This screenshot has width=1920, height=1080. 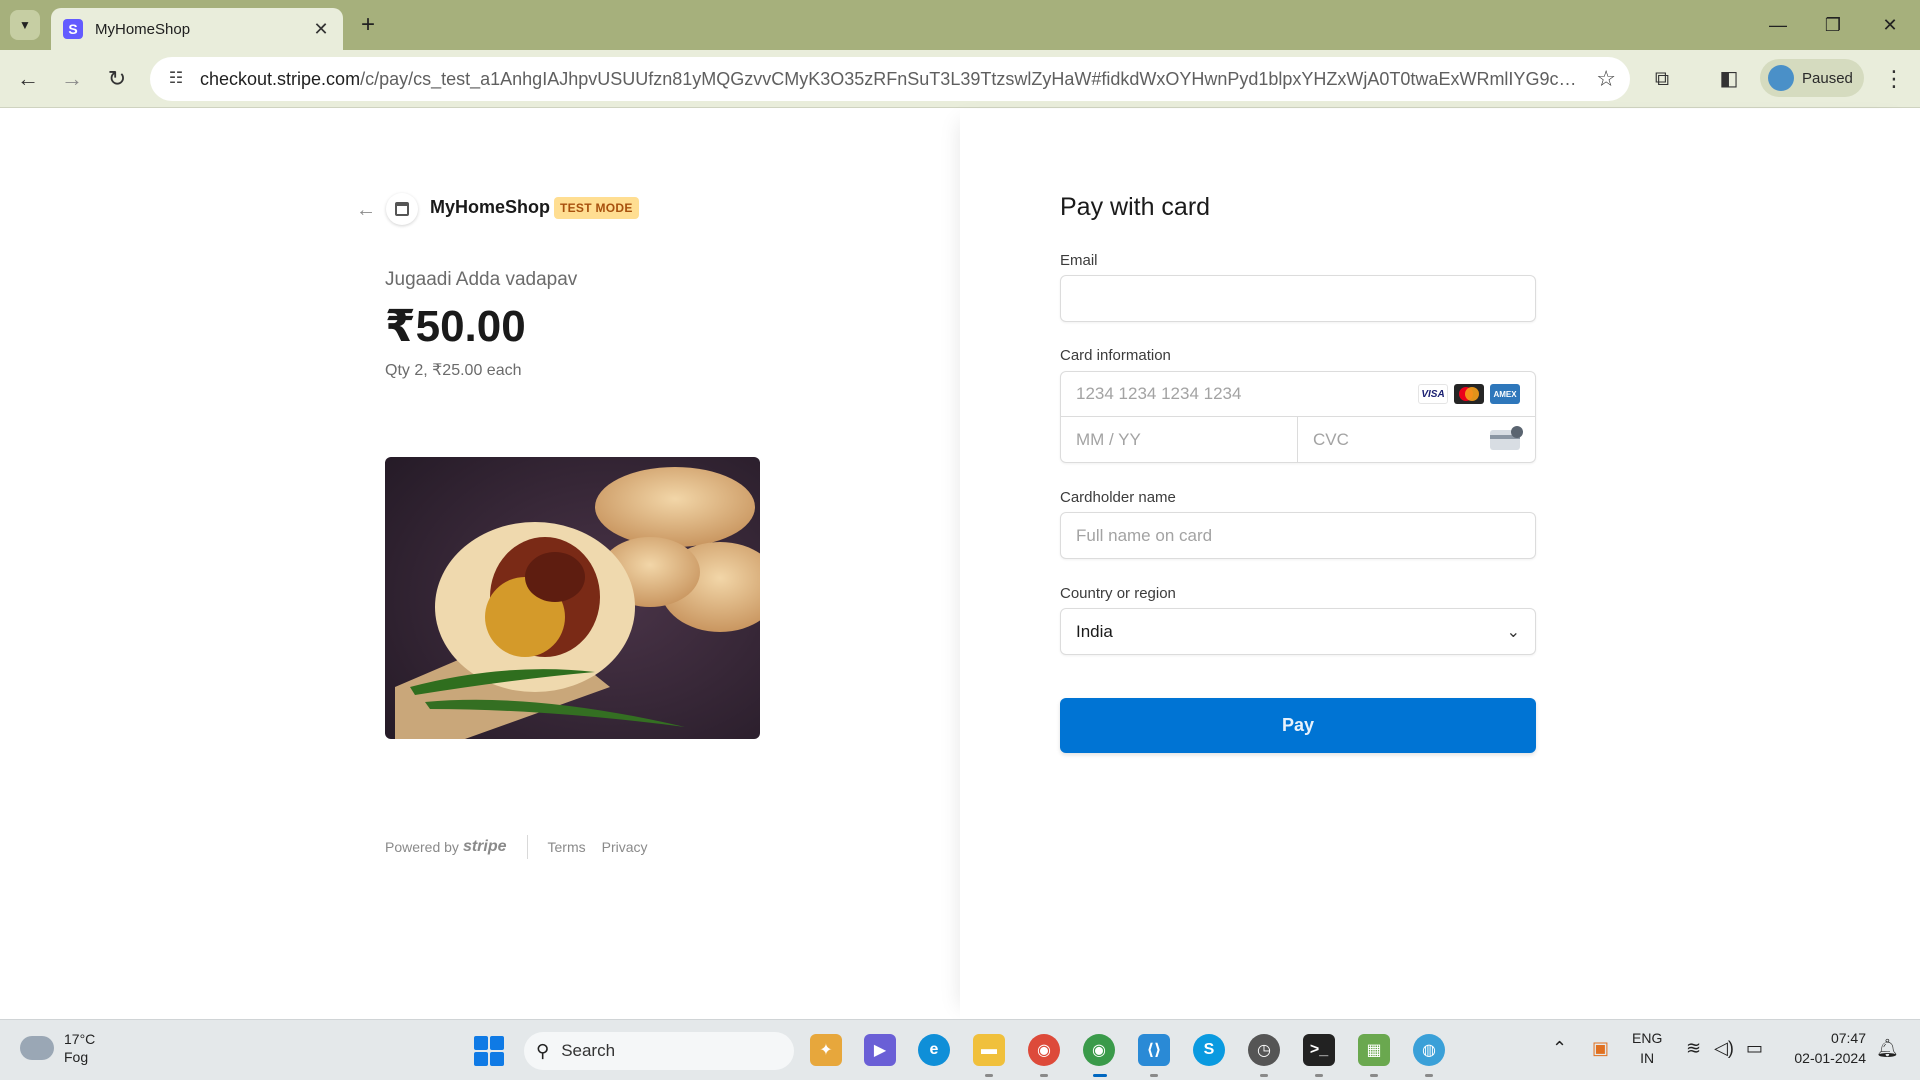 What do you see at coordinates (1099, 1050) in the screenshot?
I see `chrome-profile-icon: ◉` at bounding box center [1099, 1050].